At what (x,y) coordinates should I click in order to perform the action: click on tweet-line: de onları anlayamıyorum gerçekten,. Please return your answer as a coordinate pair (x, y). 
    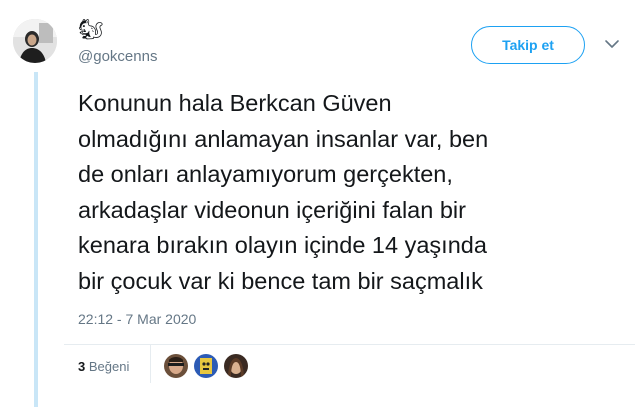
    Looking at the image, I should click on (265, 174).